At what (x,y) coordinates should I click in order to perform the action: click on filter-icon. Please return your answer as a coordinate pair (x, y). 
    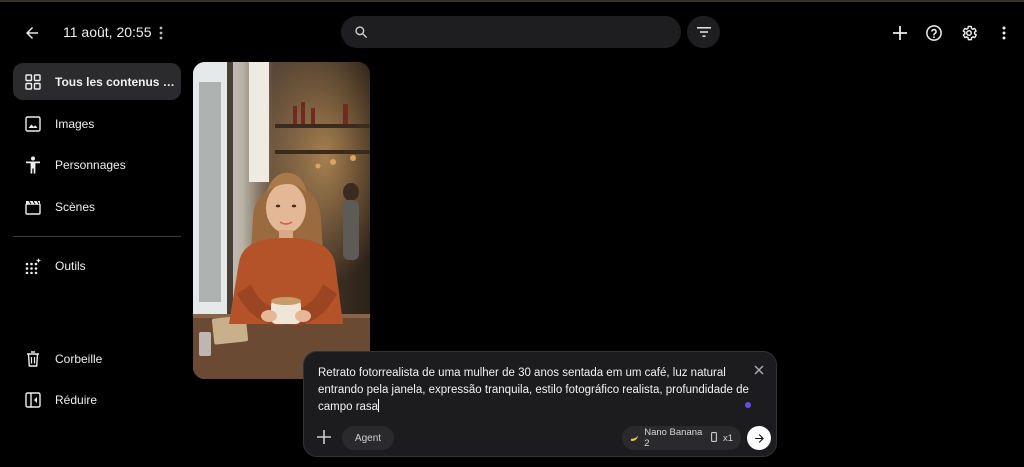
    Looking at the image, I should click on (703, 32).